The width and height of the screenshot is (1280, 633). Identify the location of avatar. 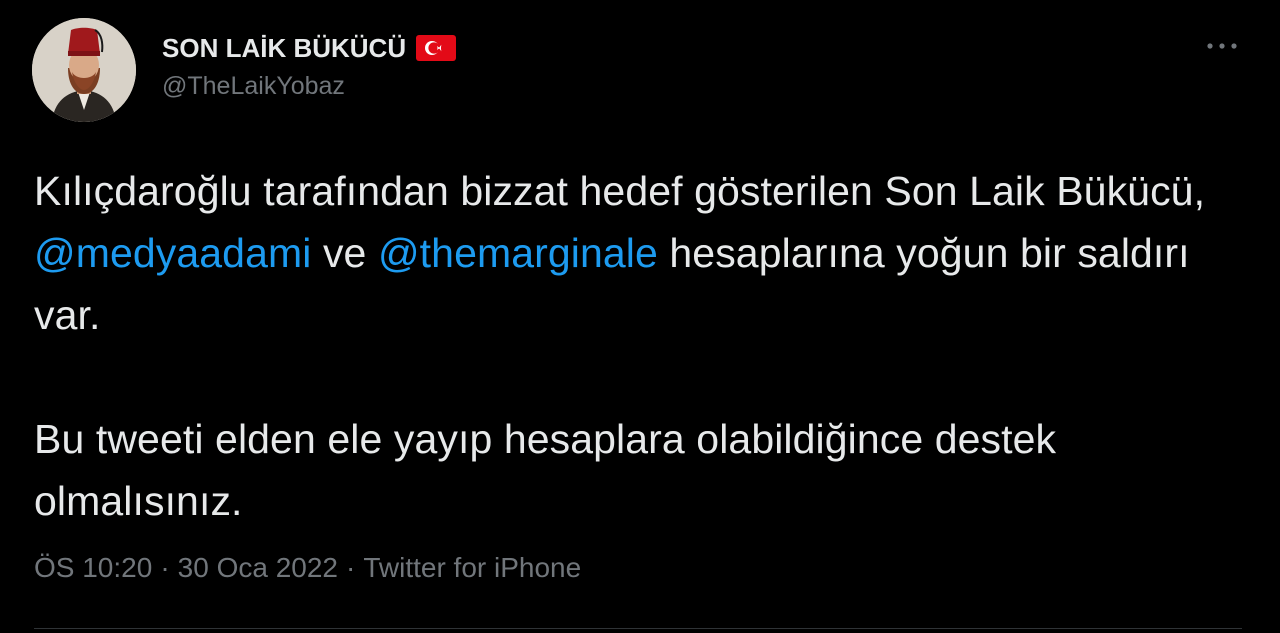
(84, 70).